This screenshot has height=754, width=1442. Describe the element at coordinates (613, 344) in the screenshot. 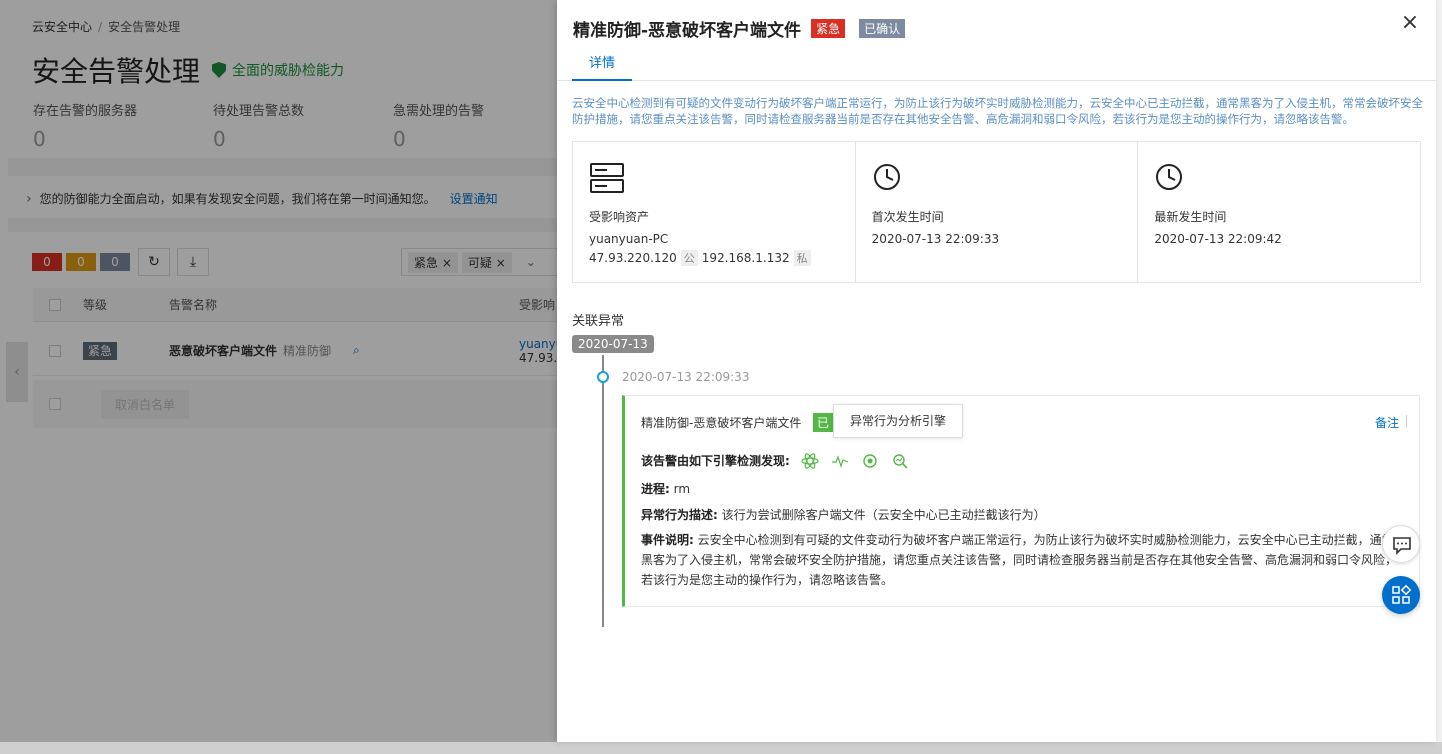

I see `timeline-date-pill: 2020-07-13` at that location.